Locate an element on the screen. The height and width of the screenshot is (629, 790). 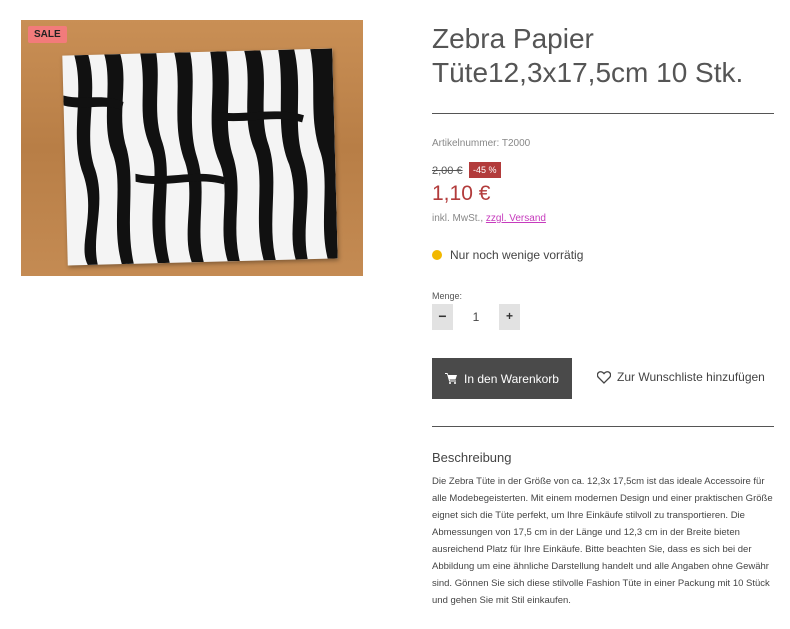
add-to-cart-label: In den Warenkorb is located at coordinates (511, 378).